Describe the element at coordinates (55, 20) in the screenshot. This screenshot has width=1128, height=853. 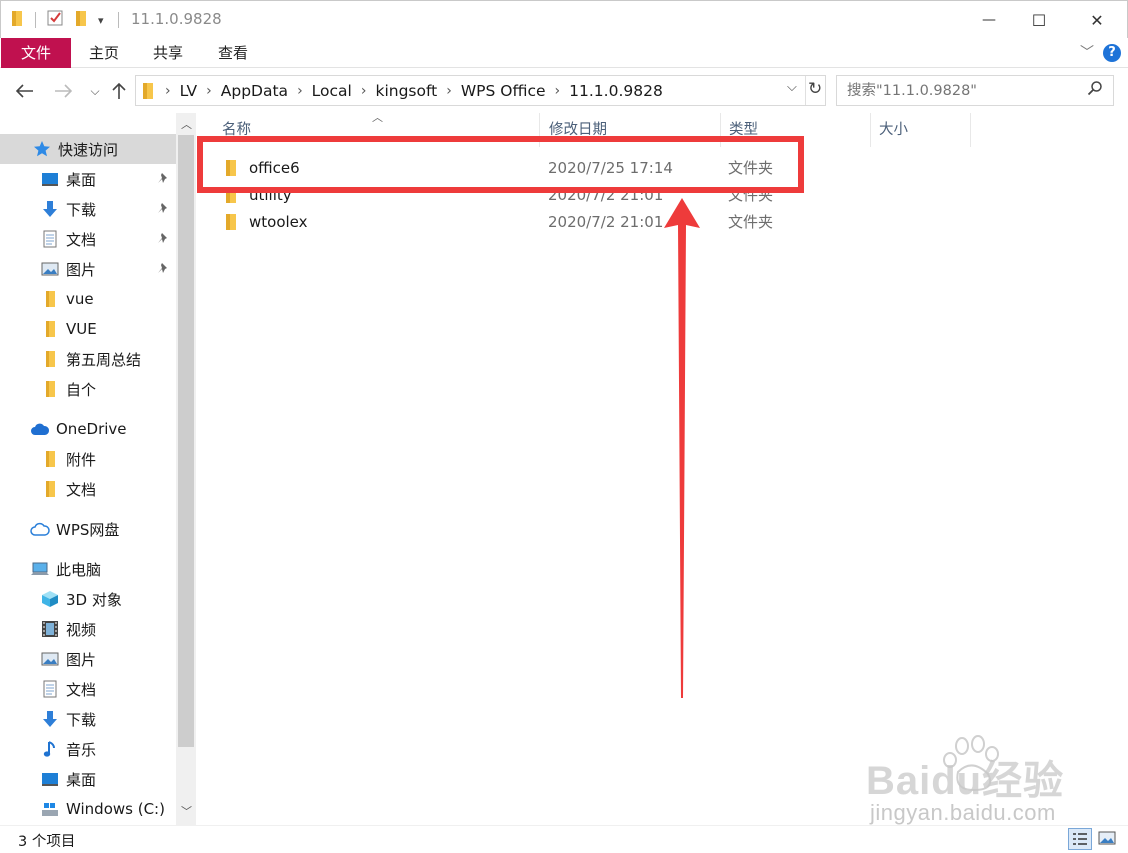
I see `properties-icon` at that location.